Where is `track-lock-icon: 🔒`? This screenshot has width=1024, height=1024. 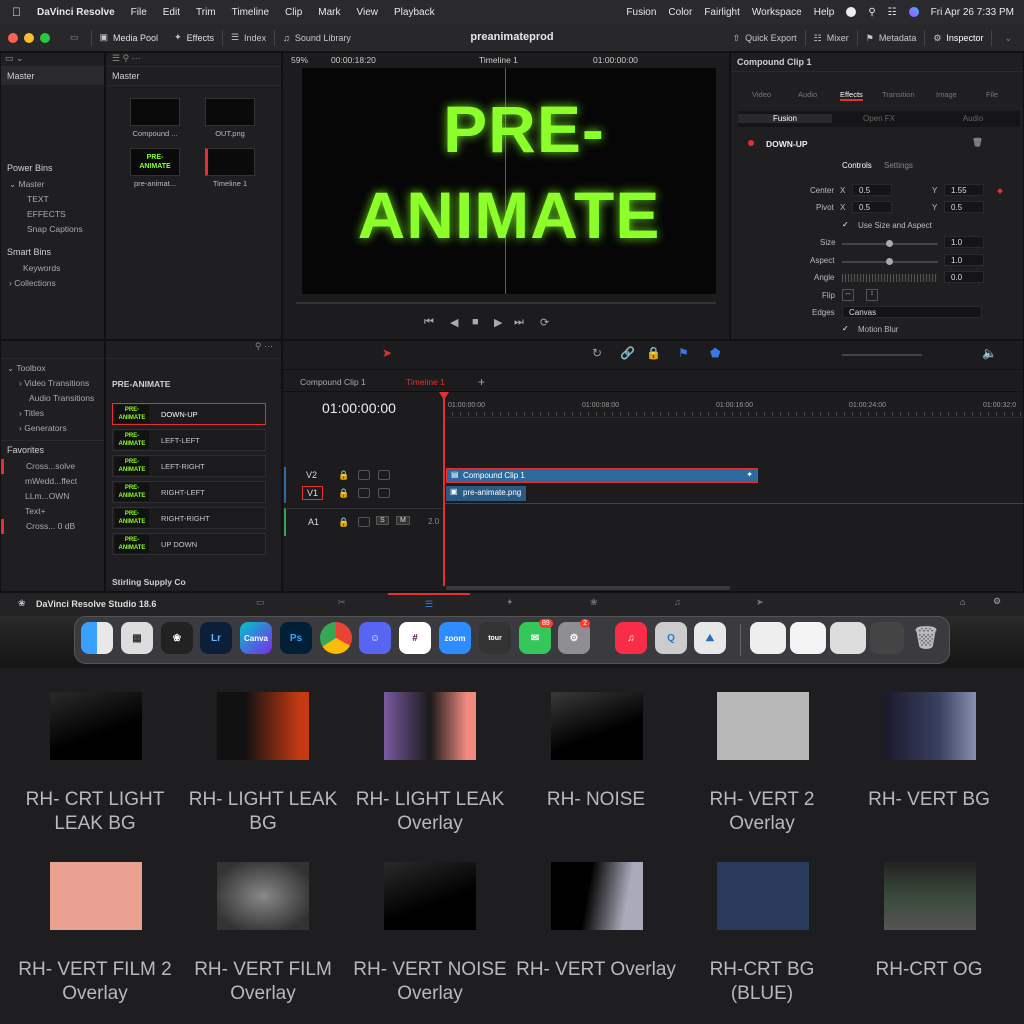 track-lock-icon: 🔒 is located at coordinates (343, 522).